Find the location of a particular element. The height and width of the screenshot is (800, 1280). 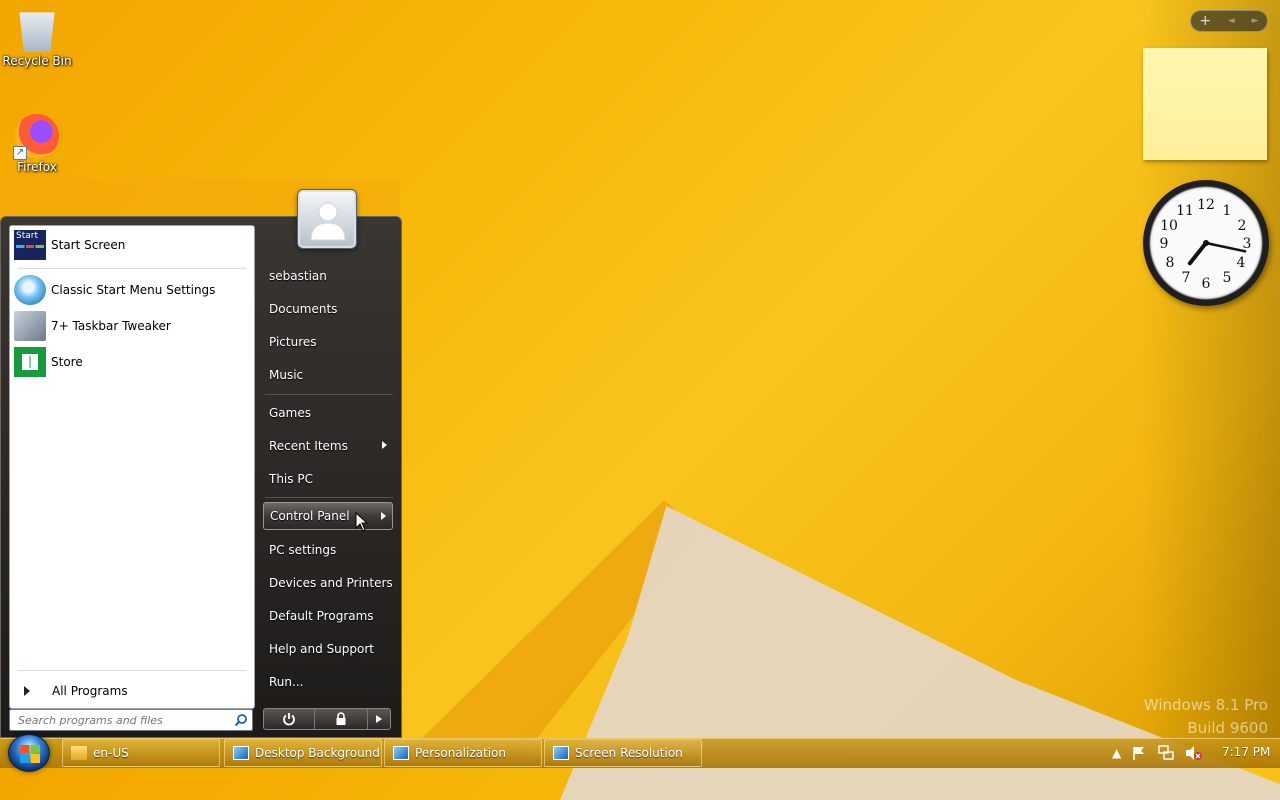

taskbar-button-en-us: en-US is located at coordinates (141, 753).